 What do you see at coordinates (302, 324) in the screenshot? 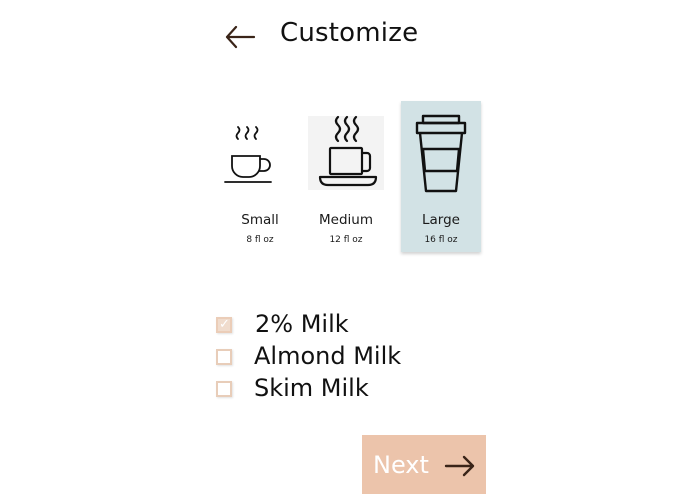
I see `milk-option-label: 2% Milk` at bounding box center [302, 324].